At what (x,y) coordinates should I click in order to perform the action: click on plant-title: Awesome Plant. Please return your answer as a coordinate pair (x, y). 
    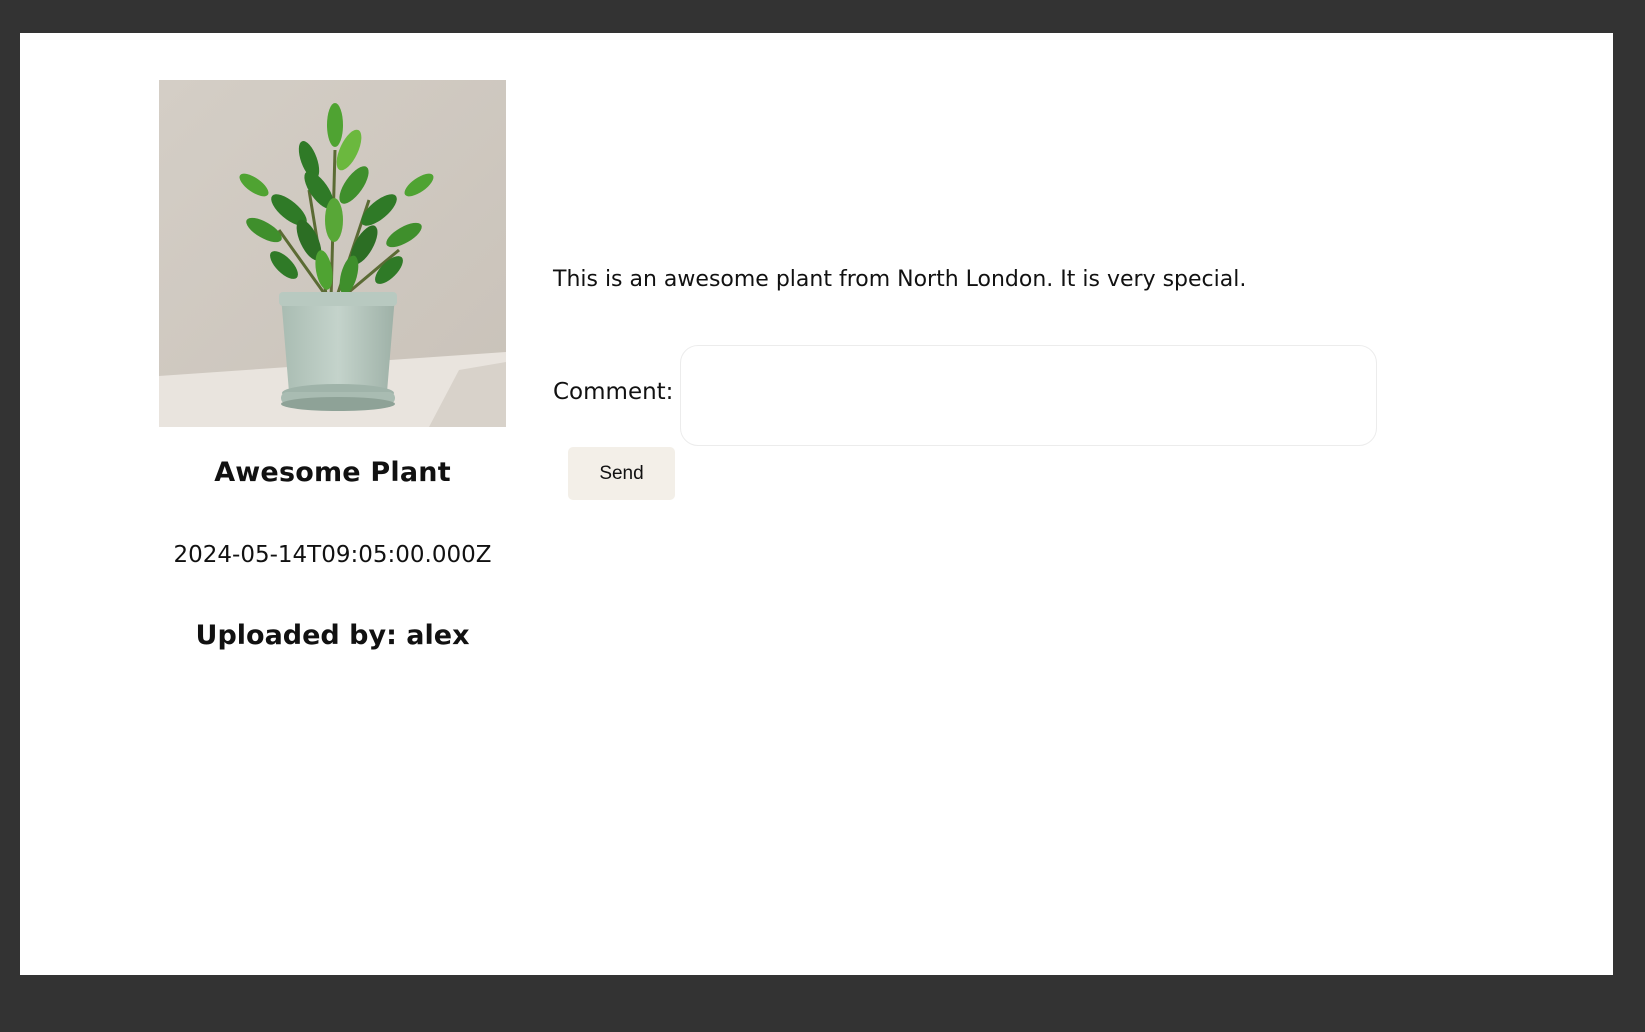
    Looking at the image, I should click on (332, 472).